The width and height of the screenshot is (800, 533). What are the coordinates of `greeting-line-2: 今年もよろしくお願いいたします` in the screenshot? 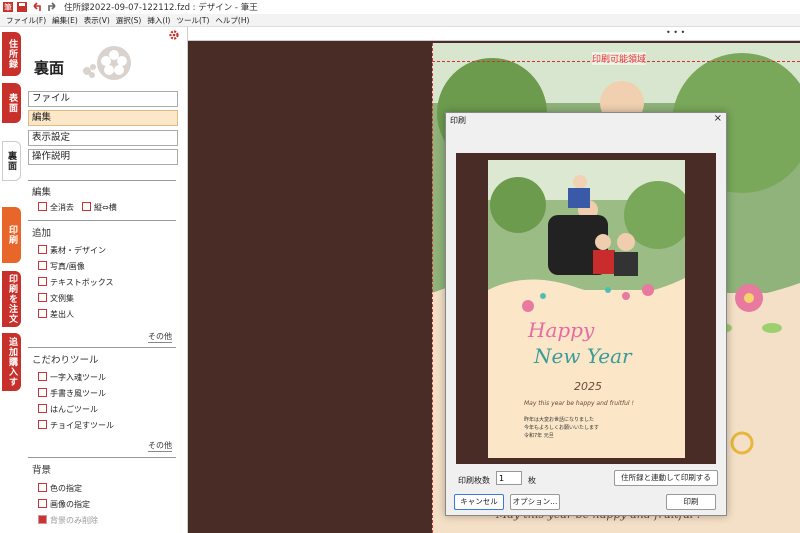 It's located at (562, 428).